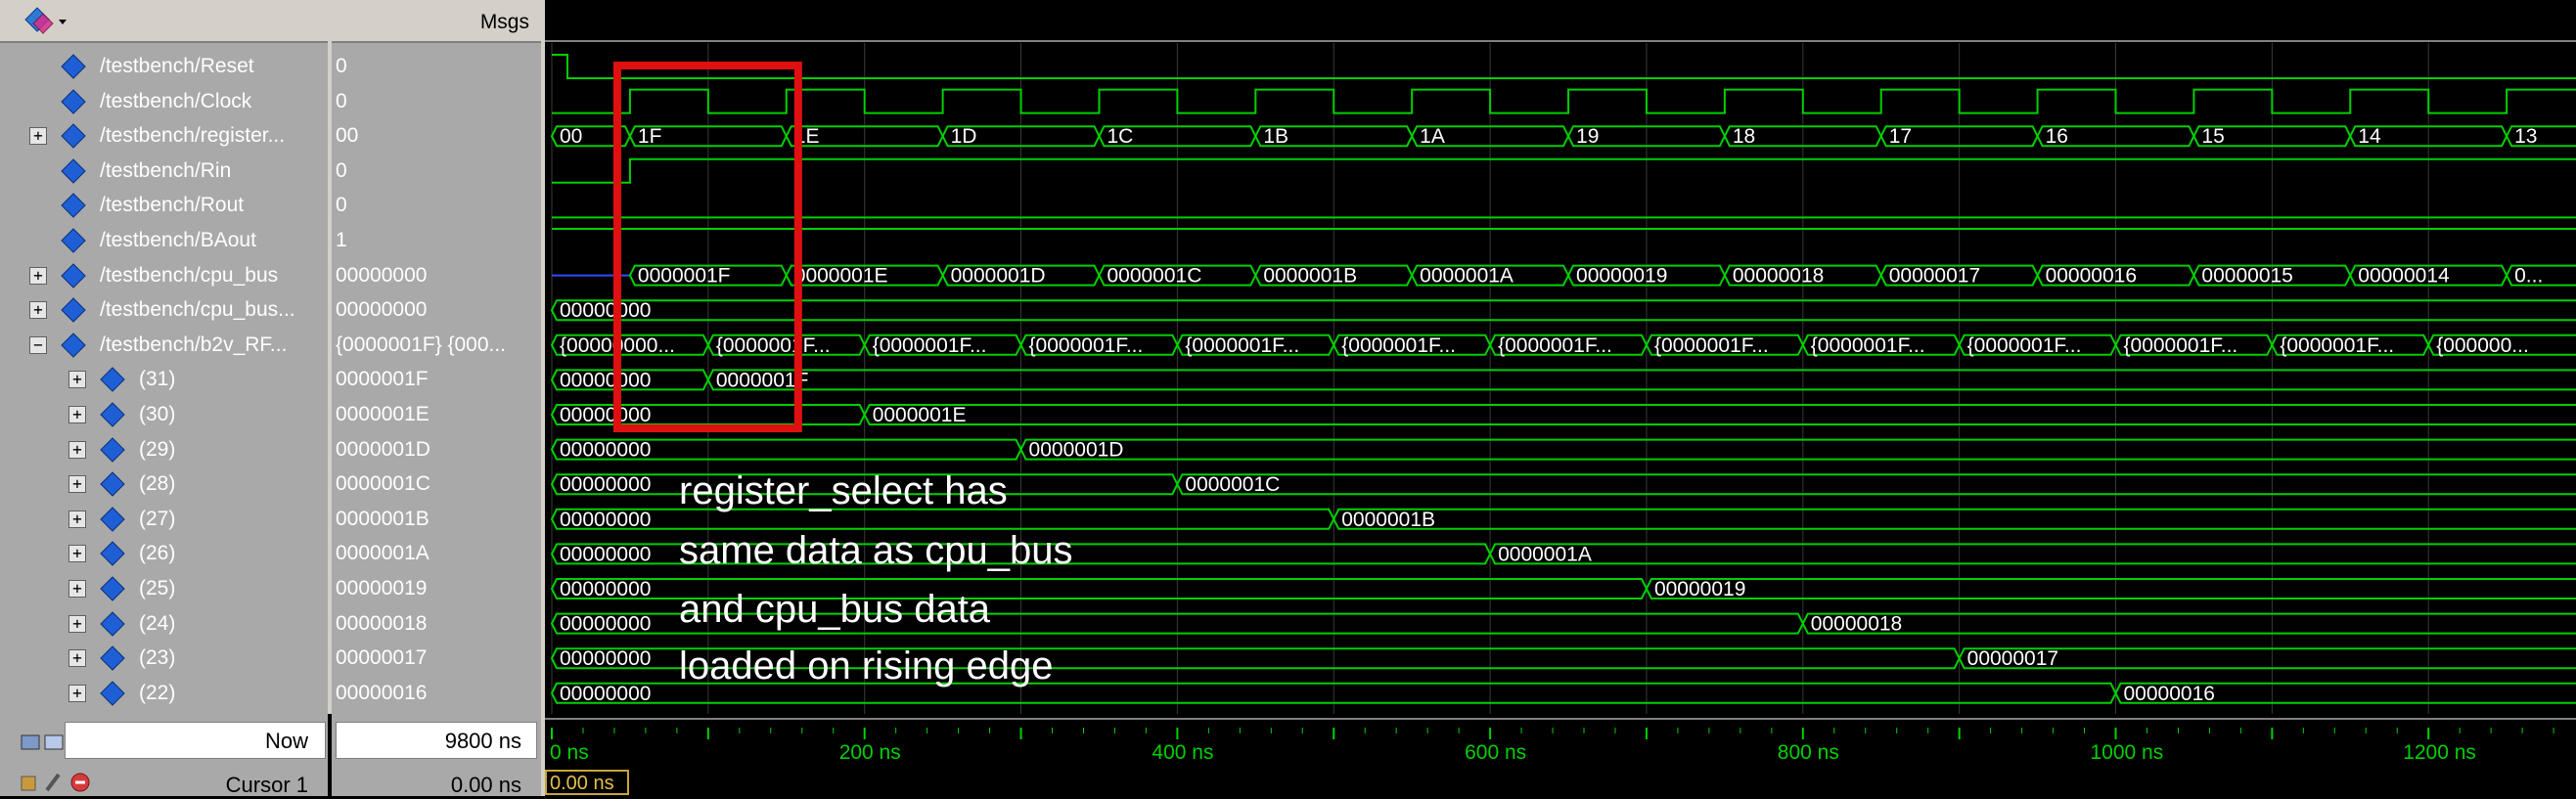  I want to click on signal-row: +(23), so click(164, 658).